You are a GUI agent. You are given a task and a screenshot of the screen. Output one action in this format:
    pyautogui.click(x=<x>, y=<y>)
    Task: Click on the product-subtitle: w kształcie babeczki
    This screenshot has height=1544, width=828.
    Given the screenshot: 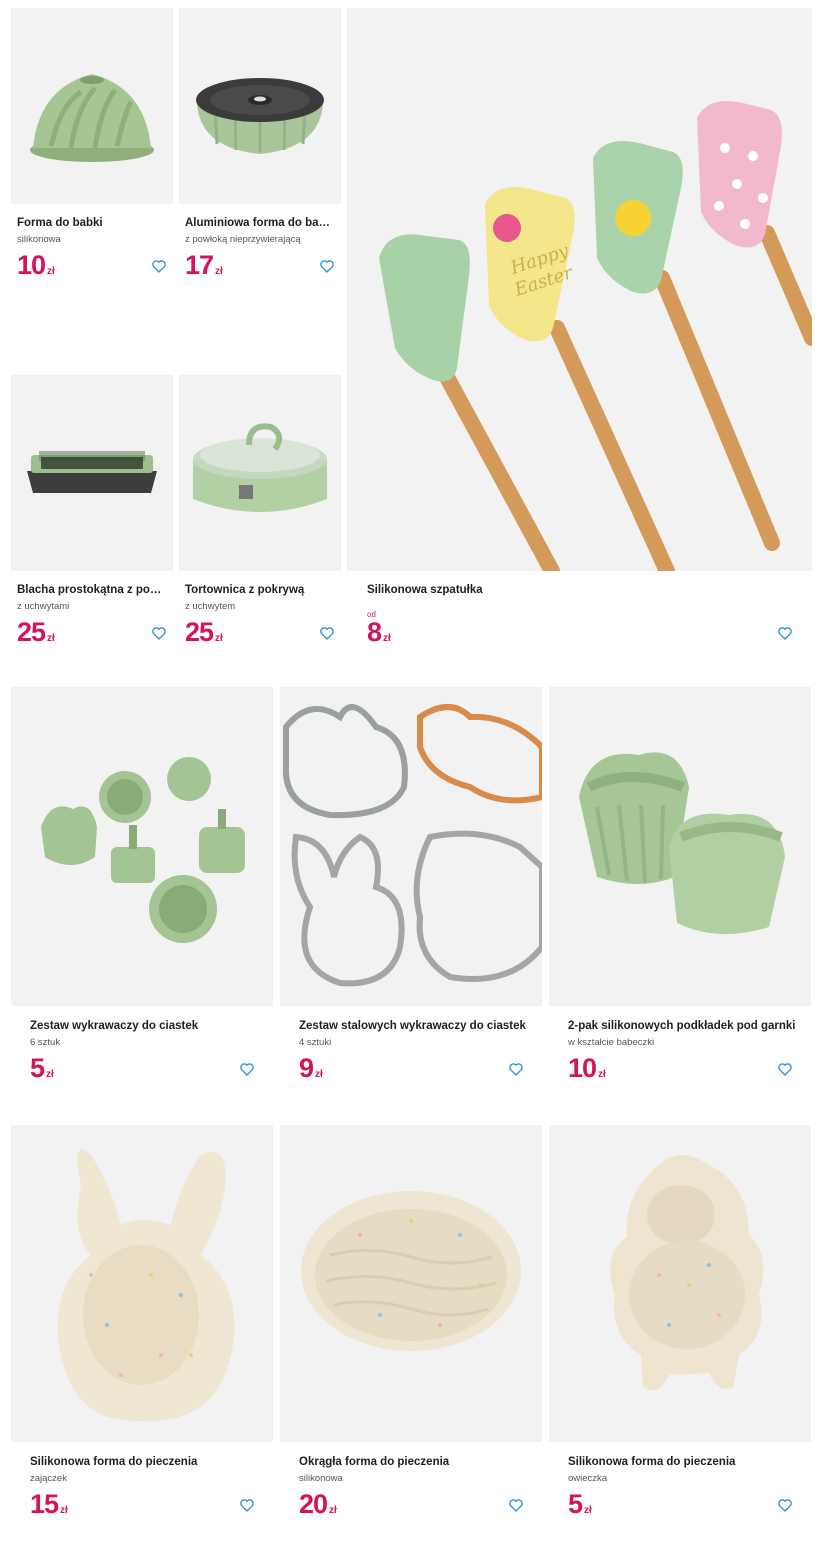 What is the action you would take?
    pyautogui.click(x=611, y=1042)
    